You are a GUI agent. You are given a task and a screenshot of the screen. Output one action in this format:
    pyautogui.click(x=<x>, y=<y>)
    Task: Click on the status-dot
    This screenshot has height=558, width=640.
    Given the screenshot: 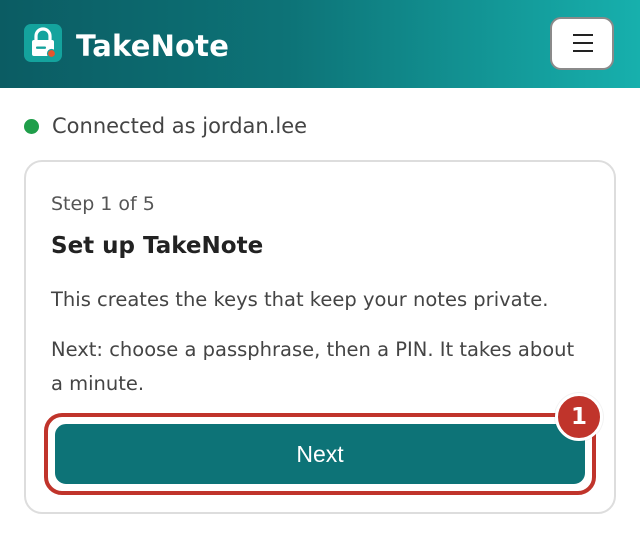 What is the action you would take?
    pyautogui.click(x=31, y=126)
    